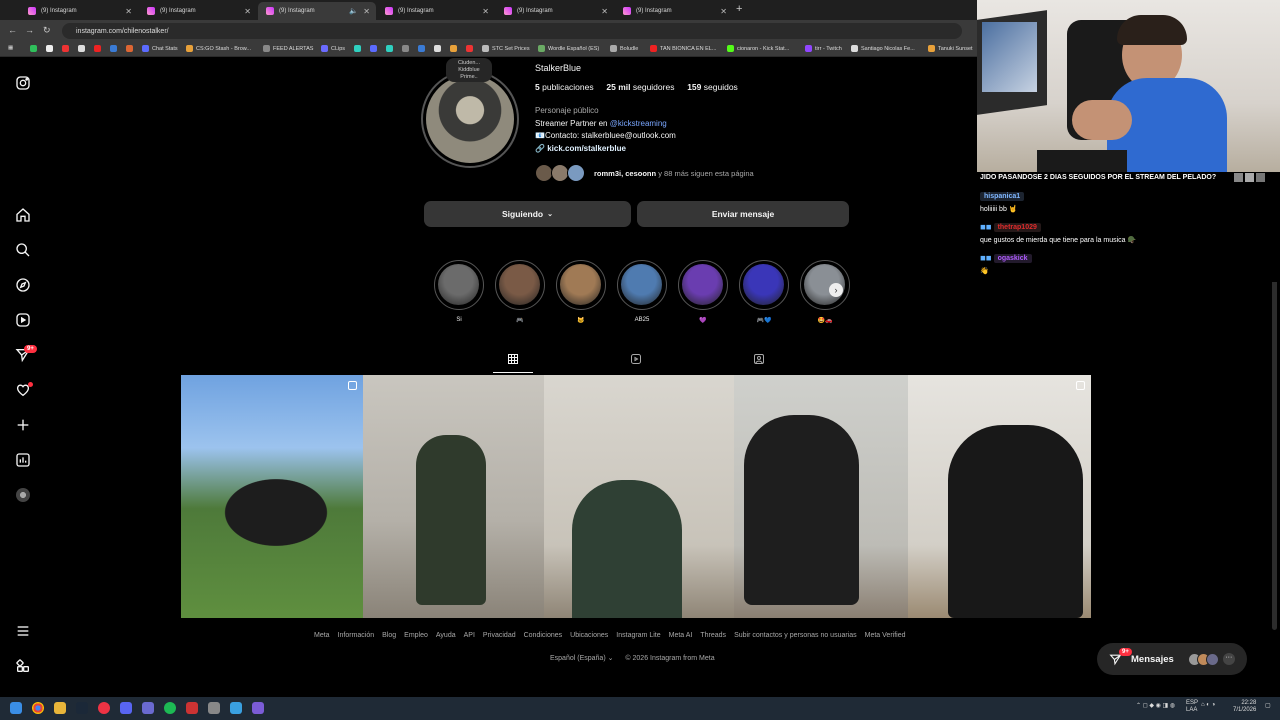 The image size is (1280, 720). What do you see at coordinates (333, 48) in the screenshot?
I see `bookmark-clips: CLips` at bounding box center [333, 48].